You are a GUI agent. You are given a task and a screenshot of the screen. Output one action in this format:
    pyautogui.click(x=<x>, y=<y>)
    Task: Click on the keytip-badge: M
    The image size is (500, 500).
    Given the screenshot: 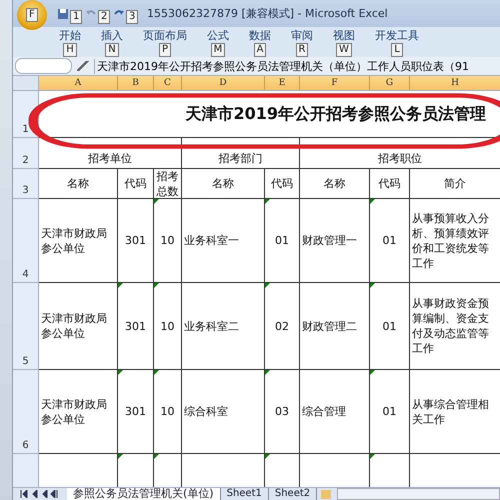 What is the action you would take?
    pyautogui.click(x=218, y=50)
    